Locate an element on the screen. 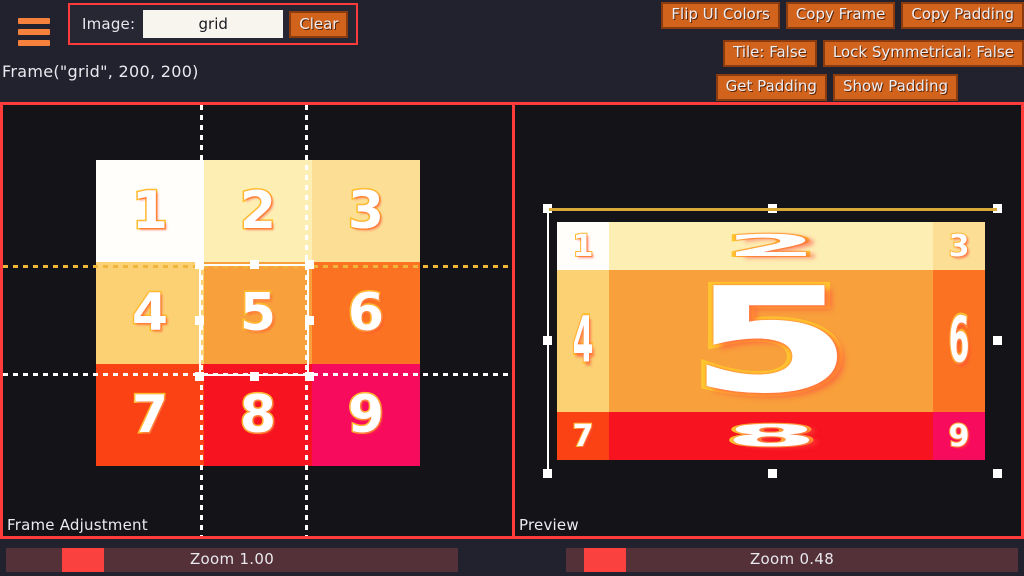 This screenshot has height=576, width=1024. flip-ui-colors-button: Flip UI Colors is located at coordinates (720, 16).